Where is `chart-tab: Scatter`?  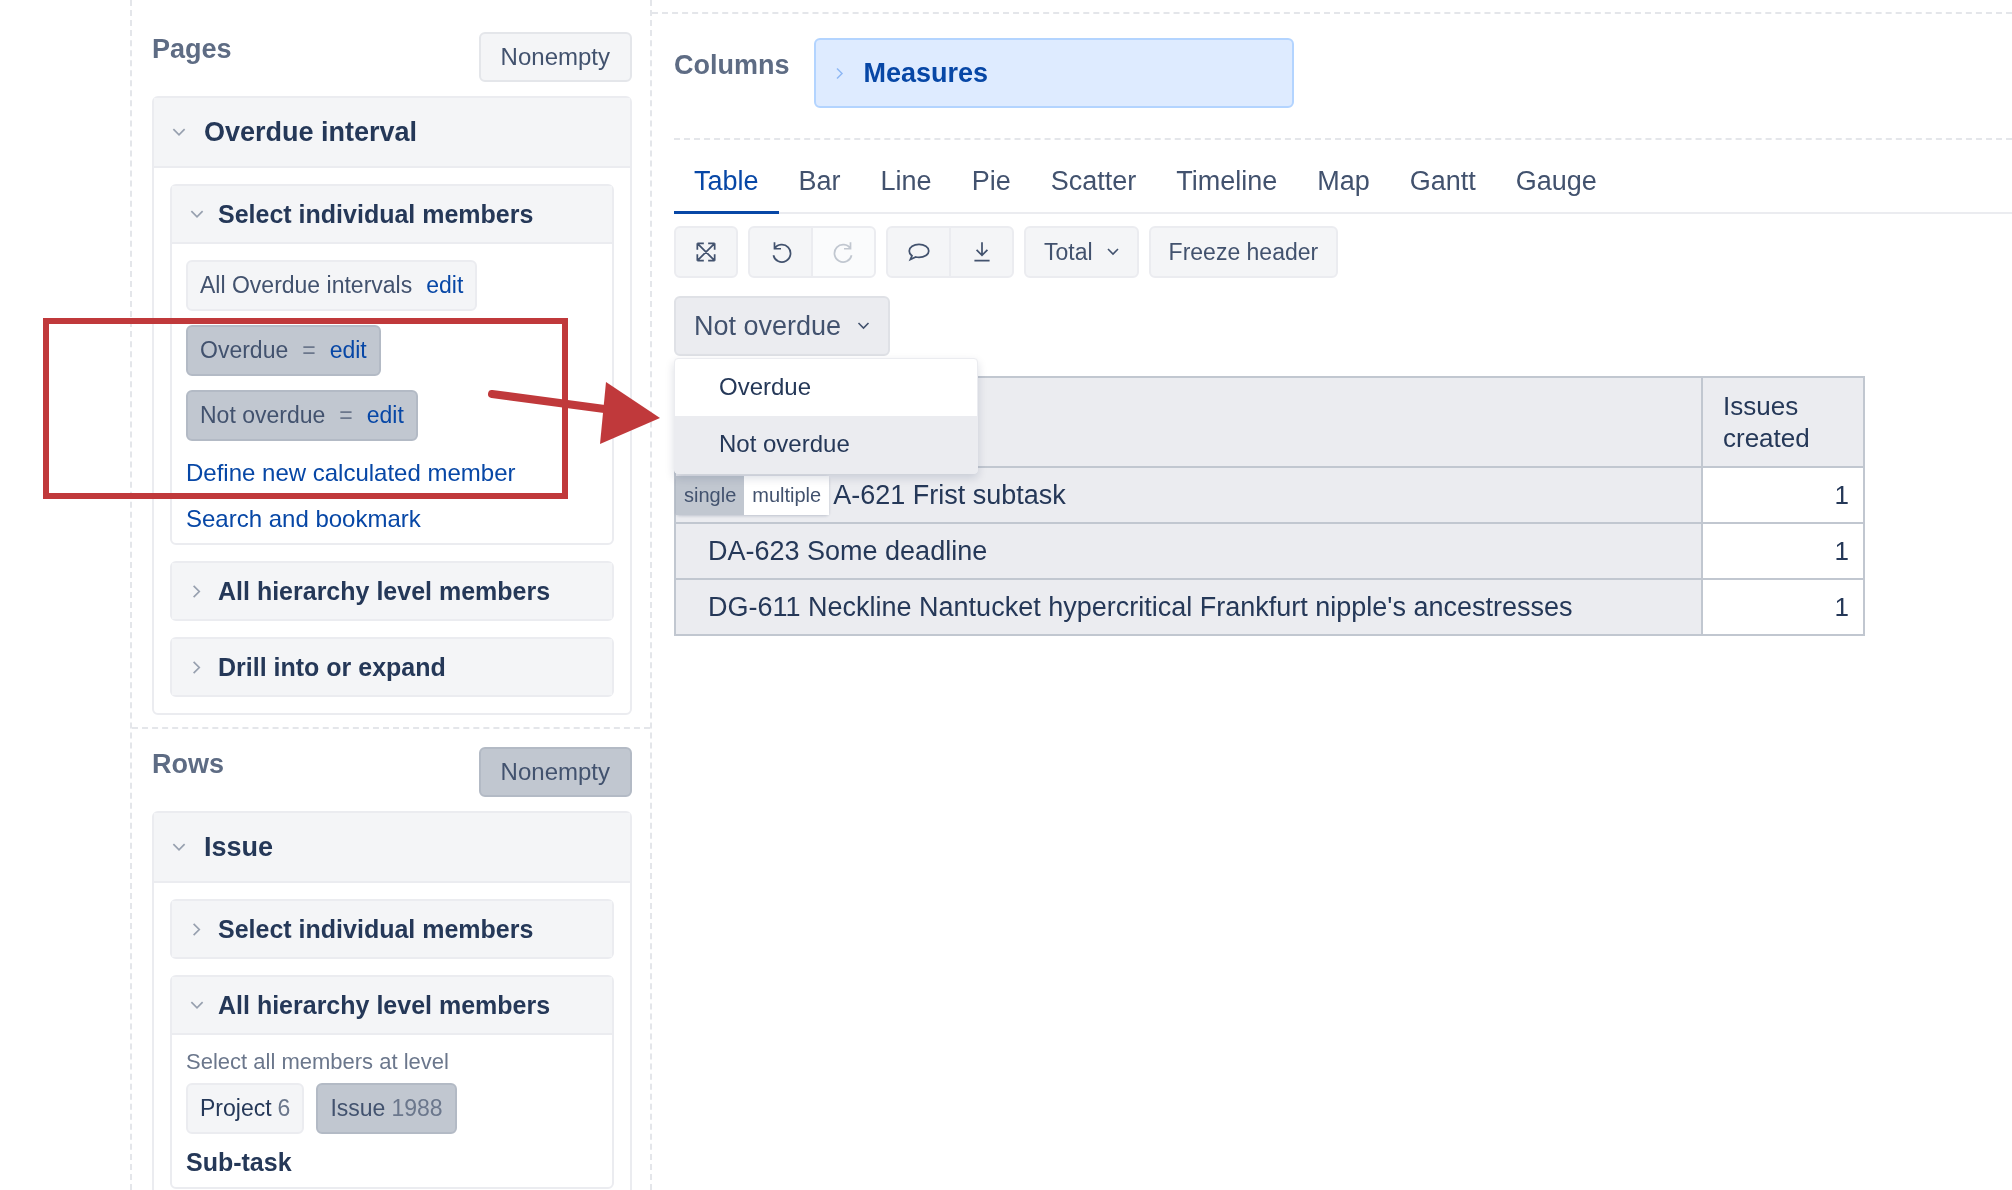
chart-tab: Scatter is located at coordinates (1093, 183).